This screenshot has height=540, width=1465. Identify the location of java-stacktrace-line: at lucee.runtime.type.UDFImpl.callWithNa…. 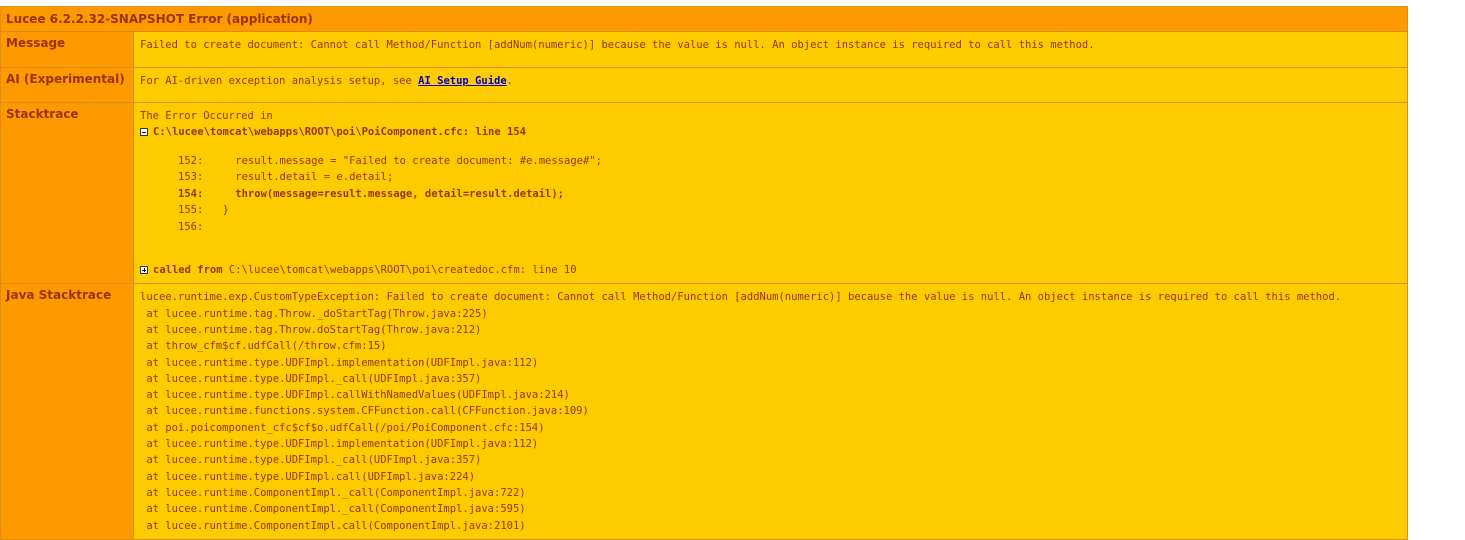
(355, 395).